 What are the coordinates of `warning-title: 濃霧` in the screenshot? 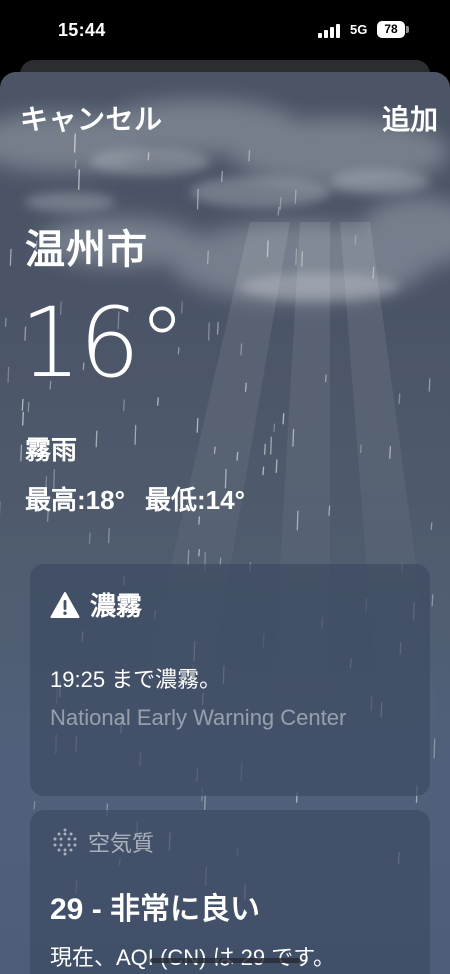 It's located at (116, 606).